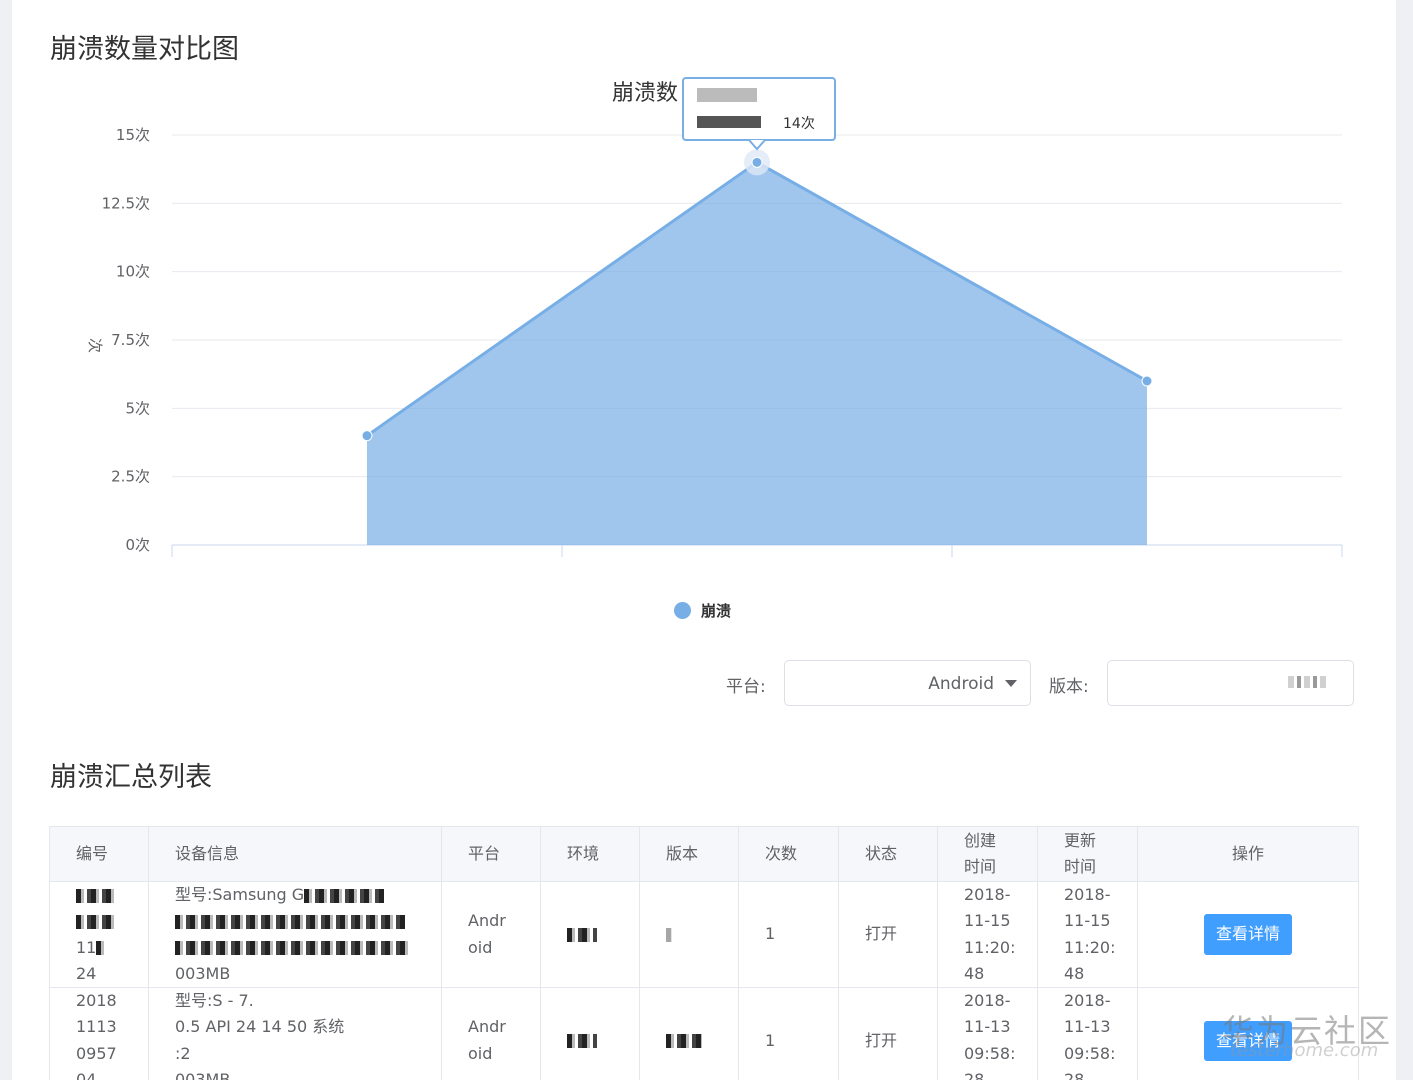 The height and width of the screenshot is (1080, 1413). I want to click on version-select-value, so click(1308, 682).